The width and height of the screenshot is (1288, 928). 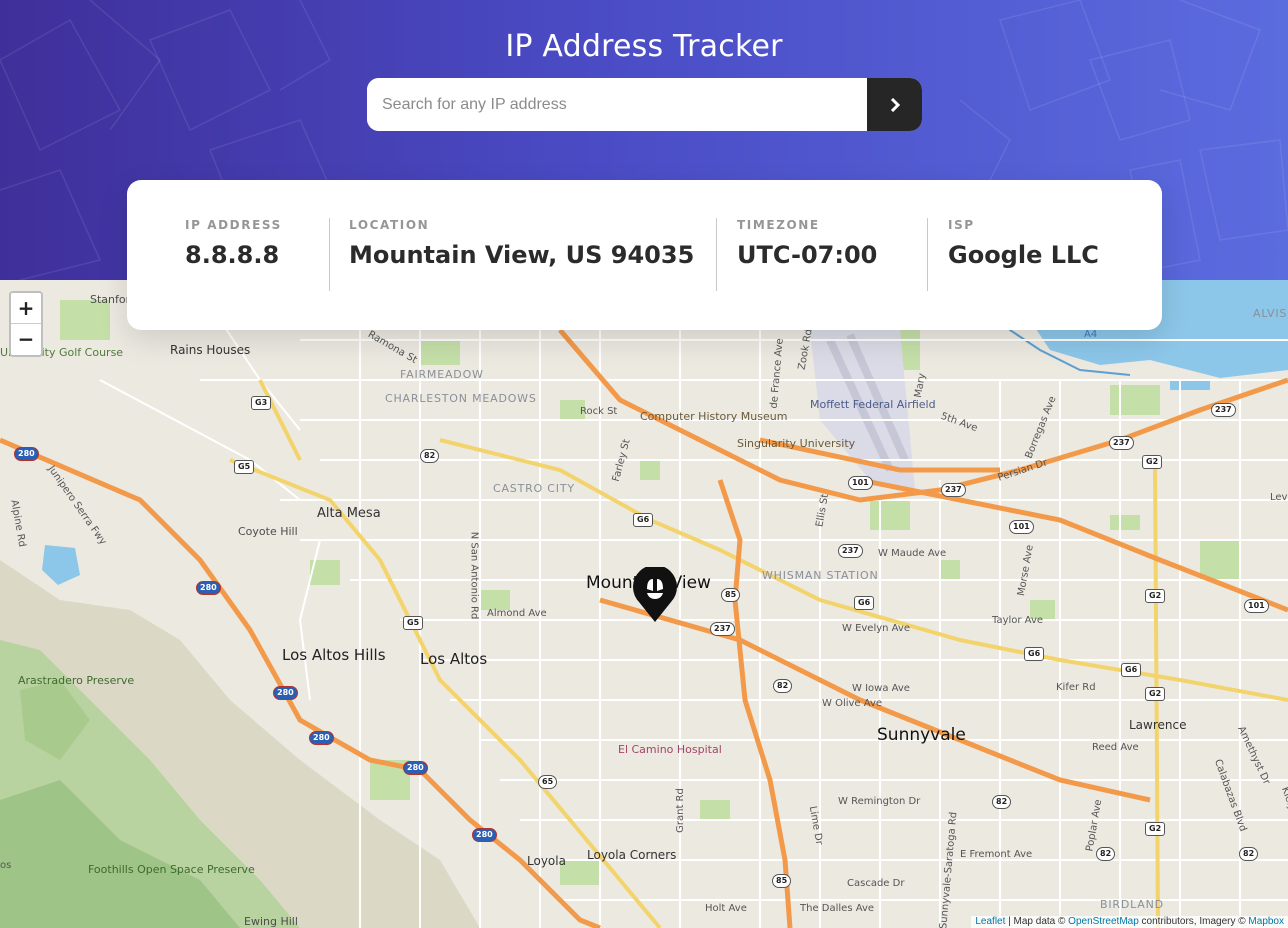 What do you see at coordinates (820, 575) in the screenshot?
I see `map-label-whisman-station: WHISMAN STATION` at bounding box center [820, 575].